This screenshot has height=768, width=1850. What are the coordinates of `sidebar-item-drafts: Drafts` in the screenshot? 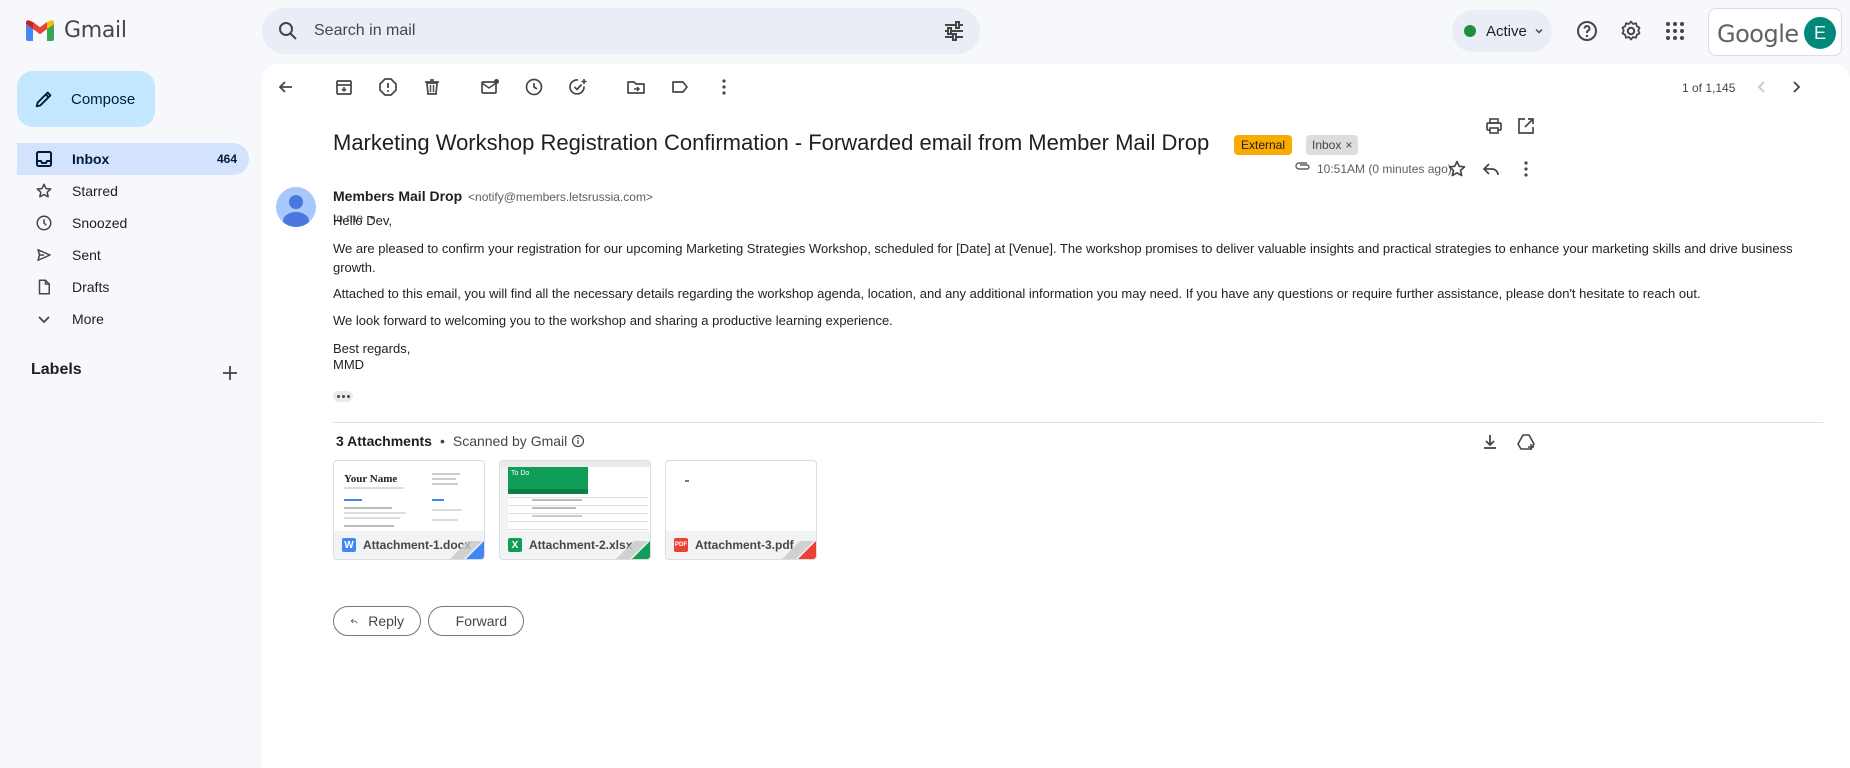 It's located at (133, 287).